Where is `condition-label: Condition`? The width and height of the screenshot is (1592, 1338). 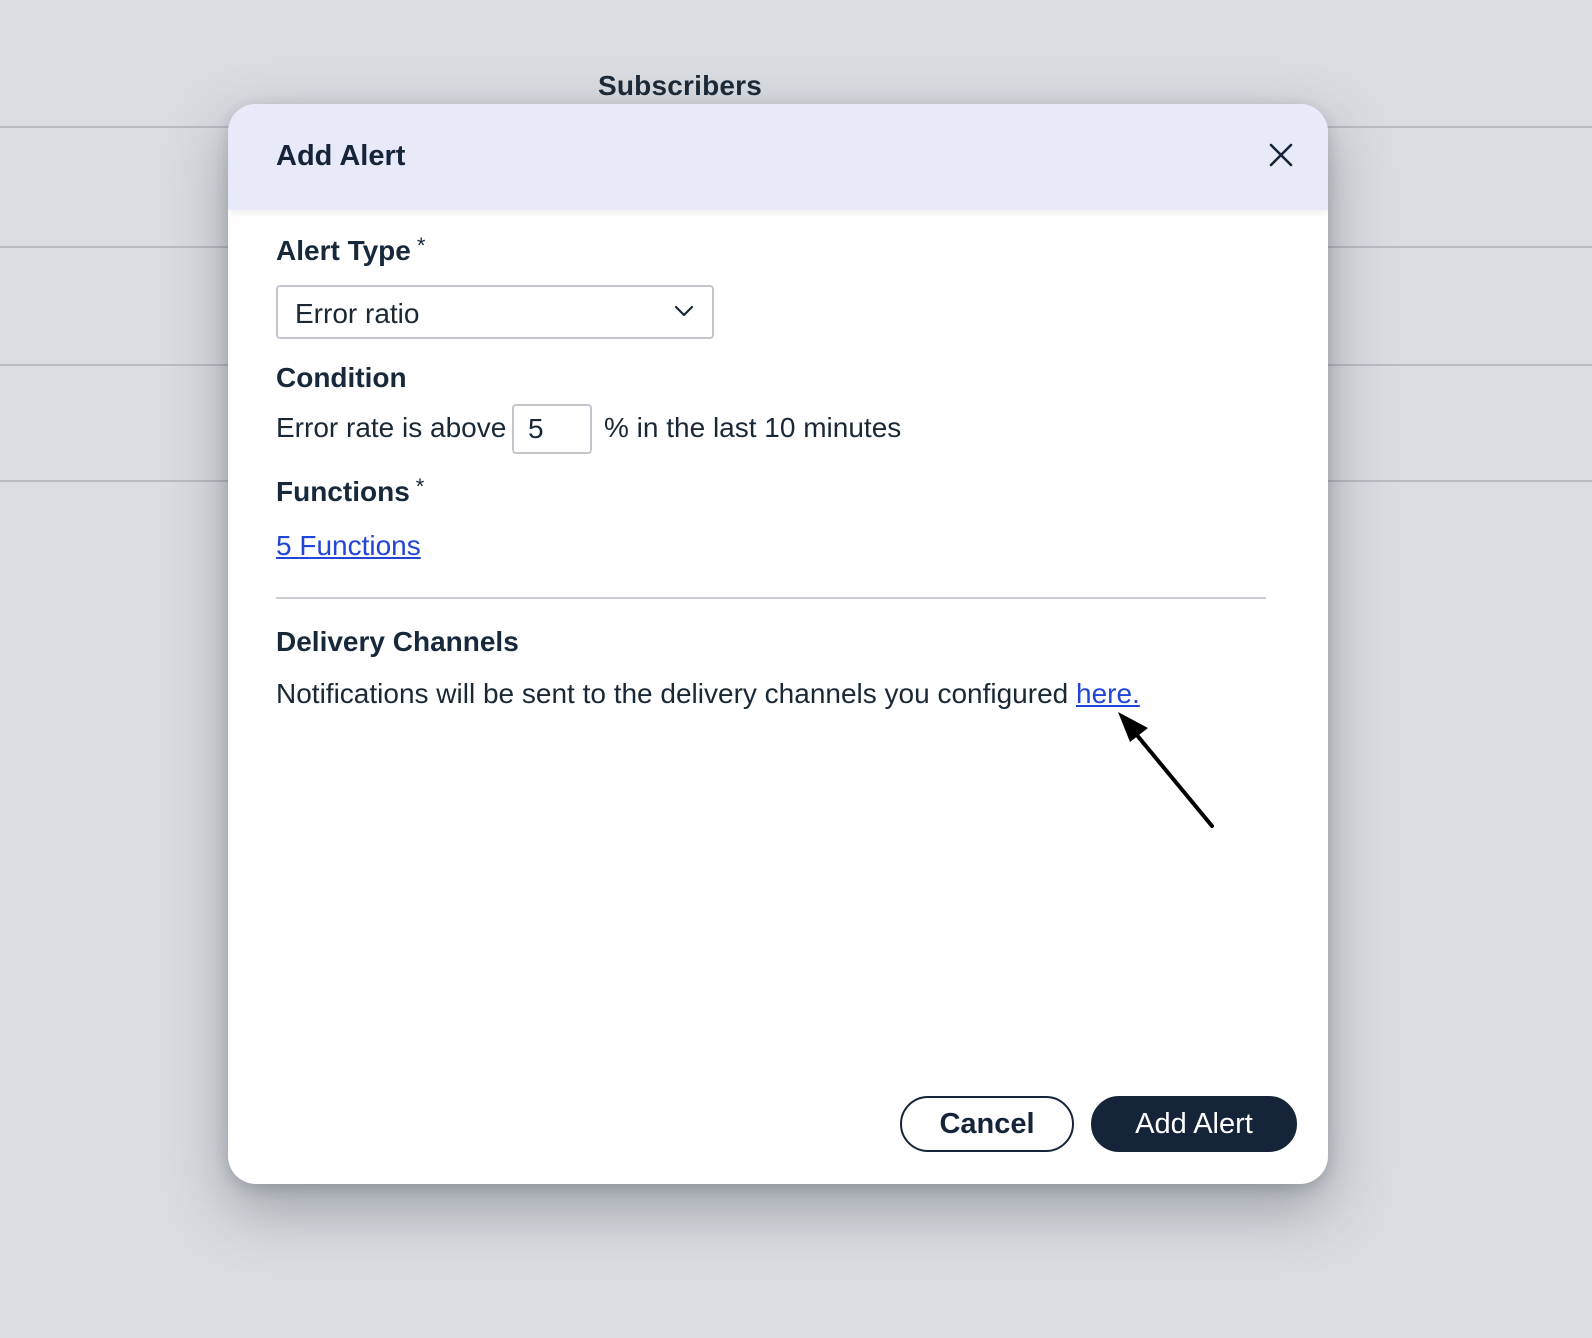 condition-label: Condition is located at coordinates (341, 377).